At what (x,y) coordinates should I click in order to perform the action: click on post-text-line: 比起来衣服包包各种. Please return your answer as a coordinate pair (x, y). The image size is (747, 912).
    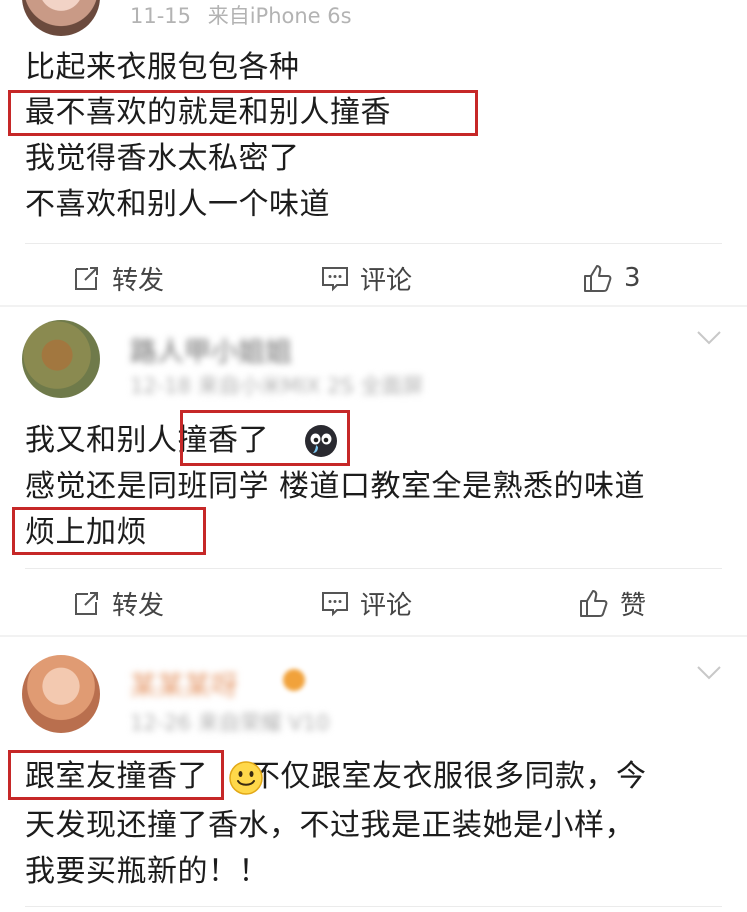
    Looking at the image, I should click on (162, 67).